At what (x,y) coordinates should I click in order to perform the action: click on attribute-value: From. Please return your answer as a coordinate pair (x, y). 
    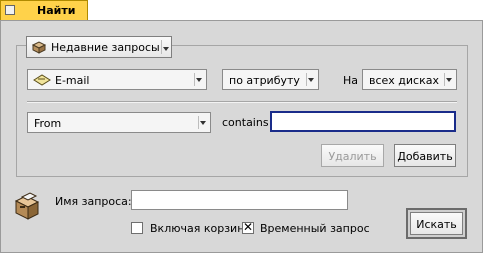
    Looking at the image, I should click on (48, 123).